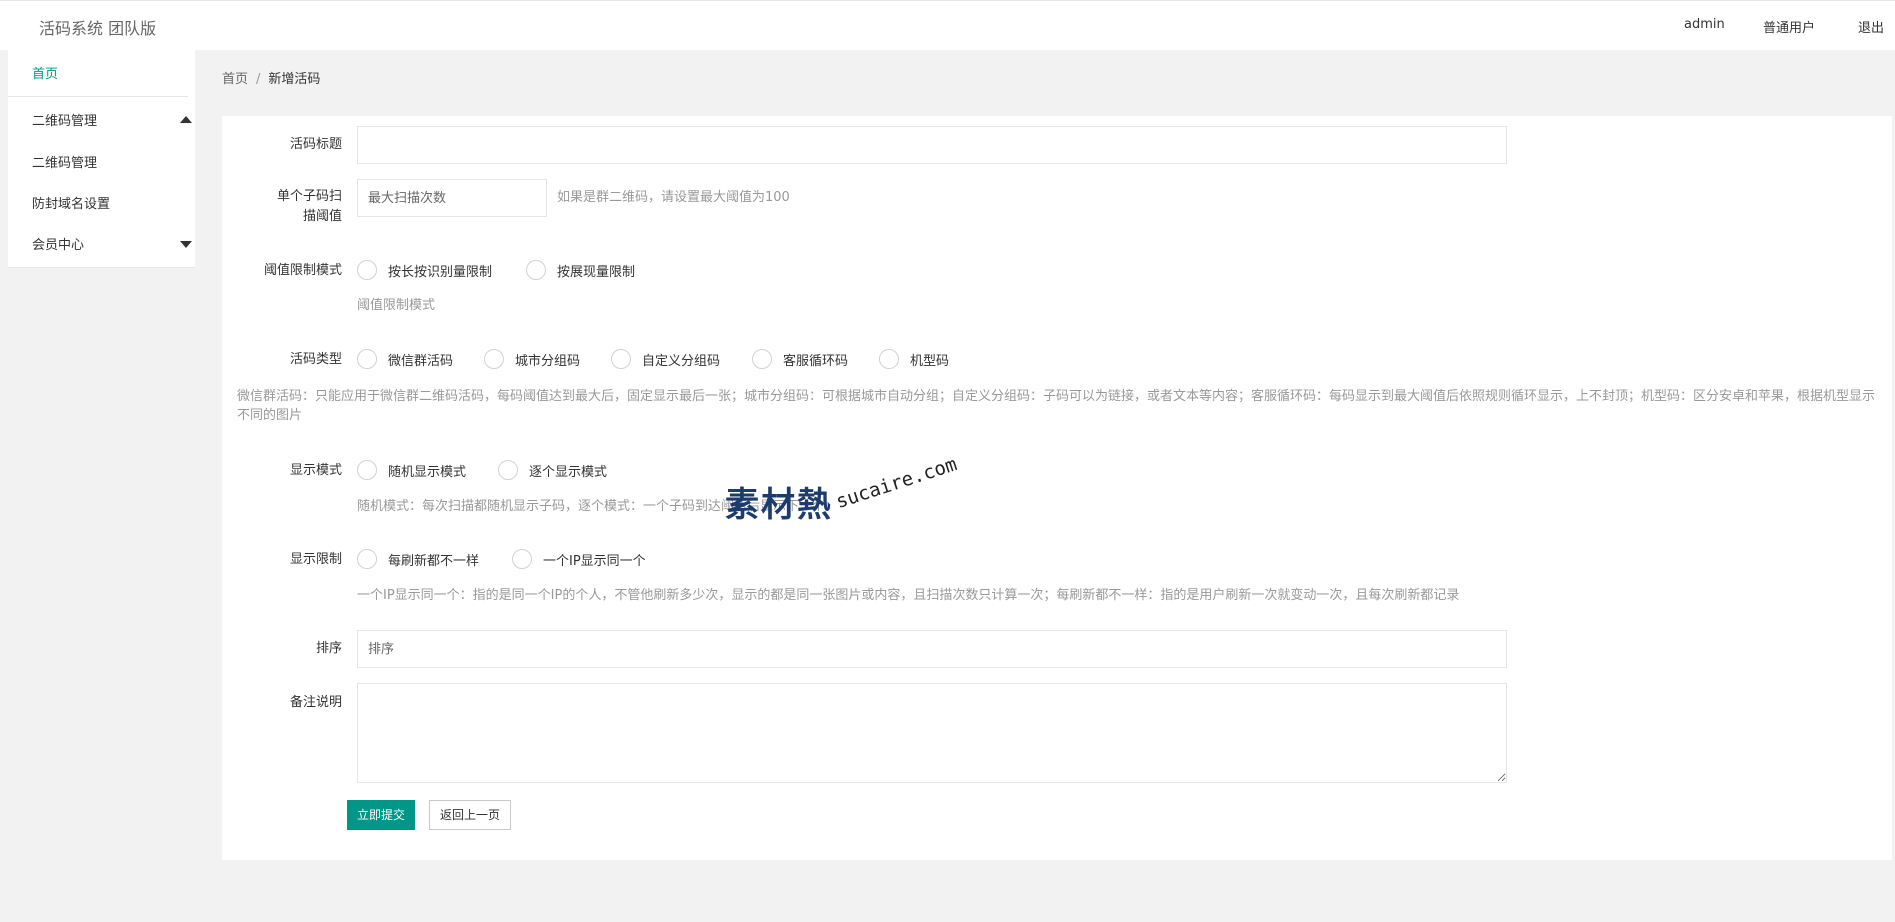 The image size is (1895, 922). What do you see at coordinates (452, 198) in the screenshot?
I see `threshold-input` at bounding box center [452, 198].